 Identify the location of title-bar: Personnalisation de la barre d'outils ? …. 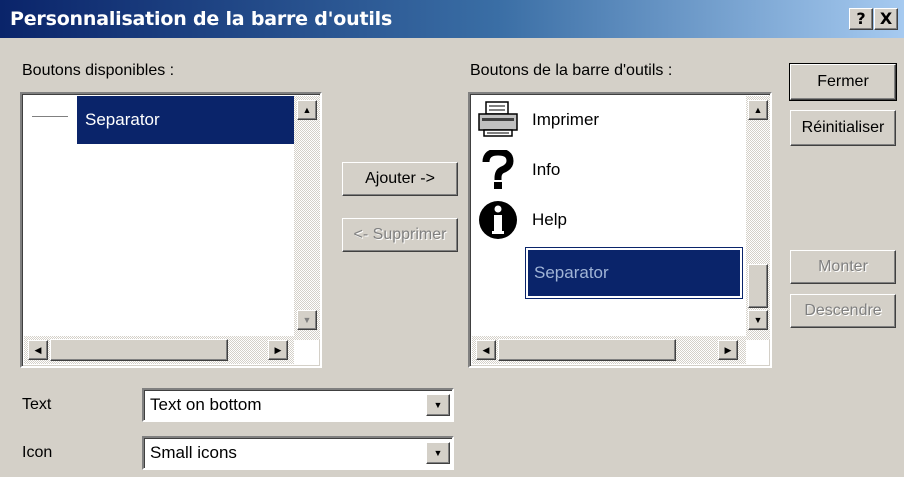
(452, 19).